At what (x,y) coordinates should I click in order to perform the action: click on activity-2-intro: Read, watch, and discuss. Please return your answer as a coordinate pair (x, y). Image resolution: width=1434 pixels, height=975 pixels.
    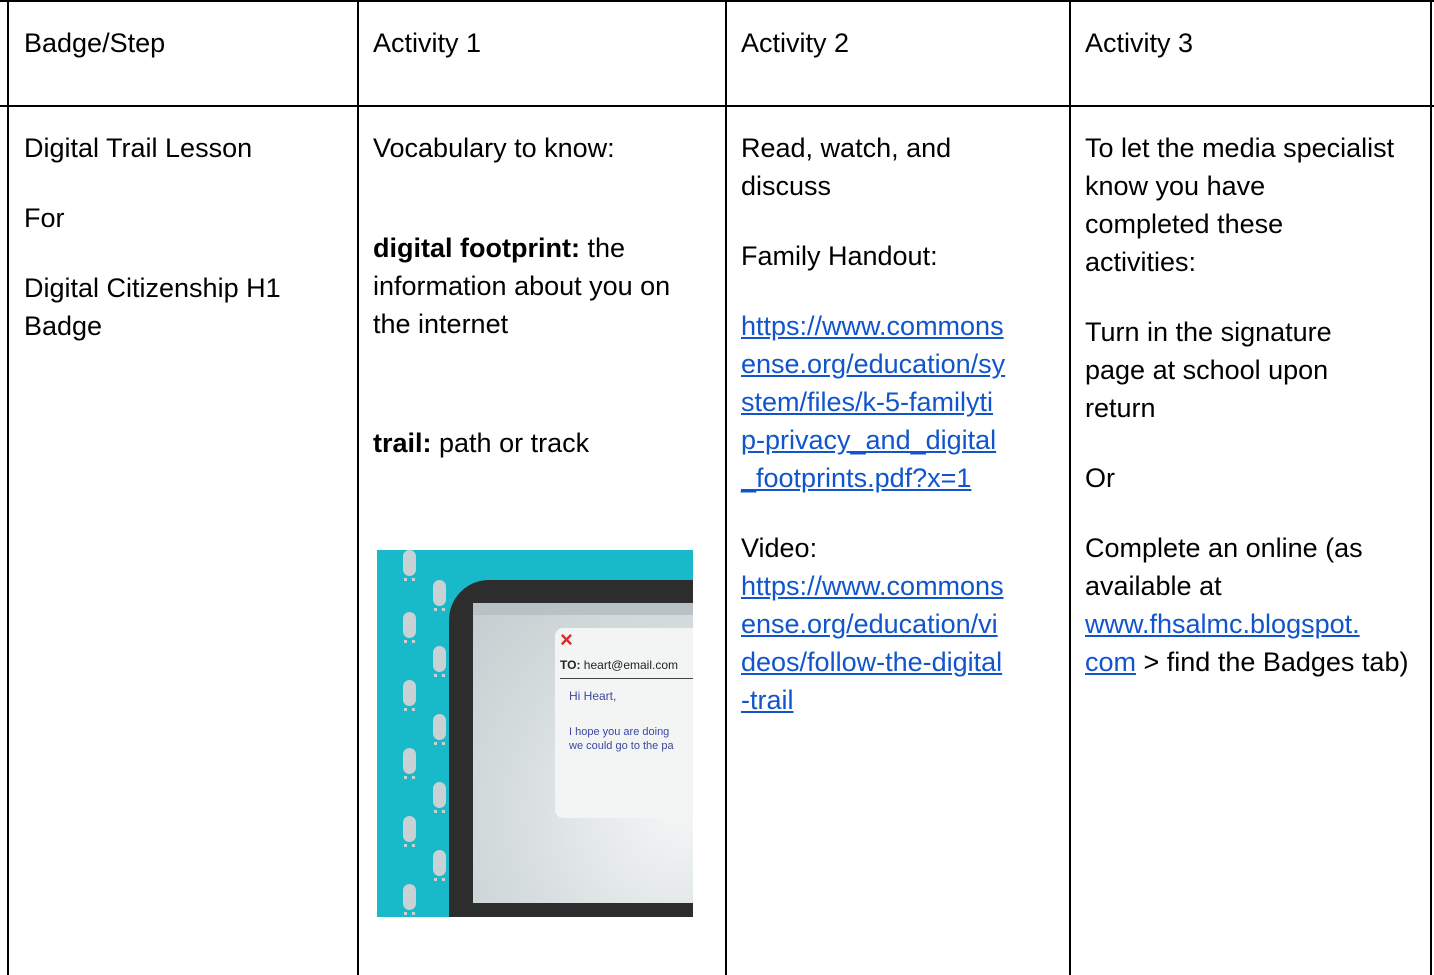
    Looking at the image, I should click on (846, 167).